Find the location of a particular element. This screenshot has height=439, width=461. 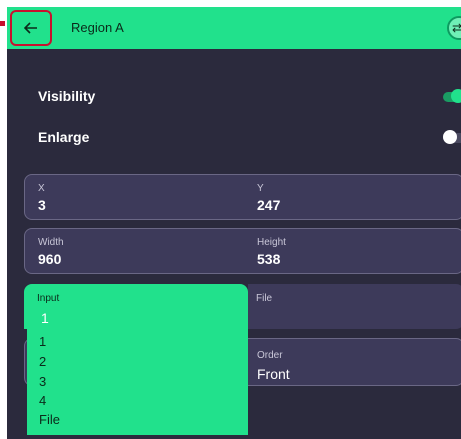

x-label: X is located at coordinates (41, 188).